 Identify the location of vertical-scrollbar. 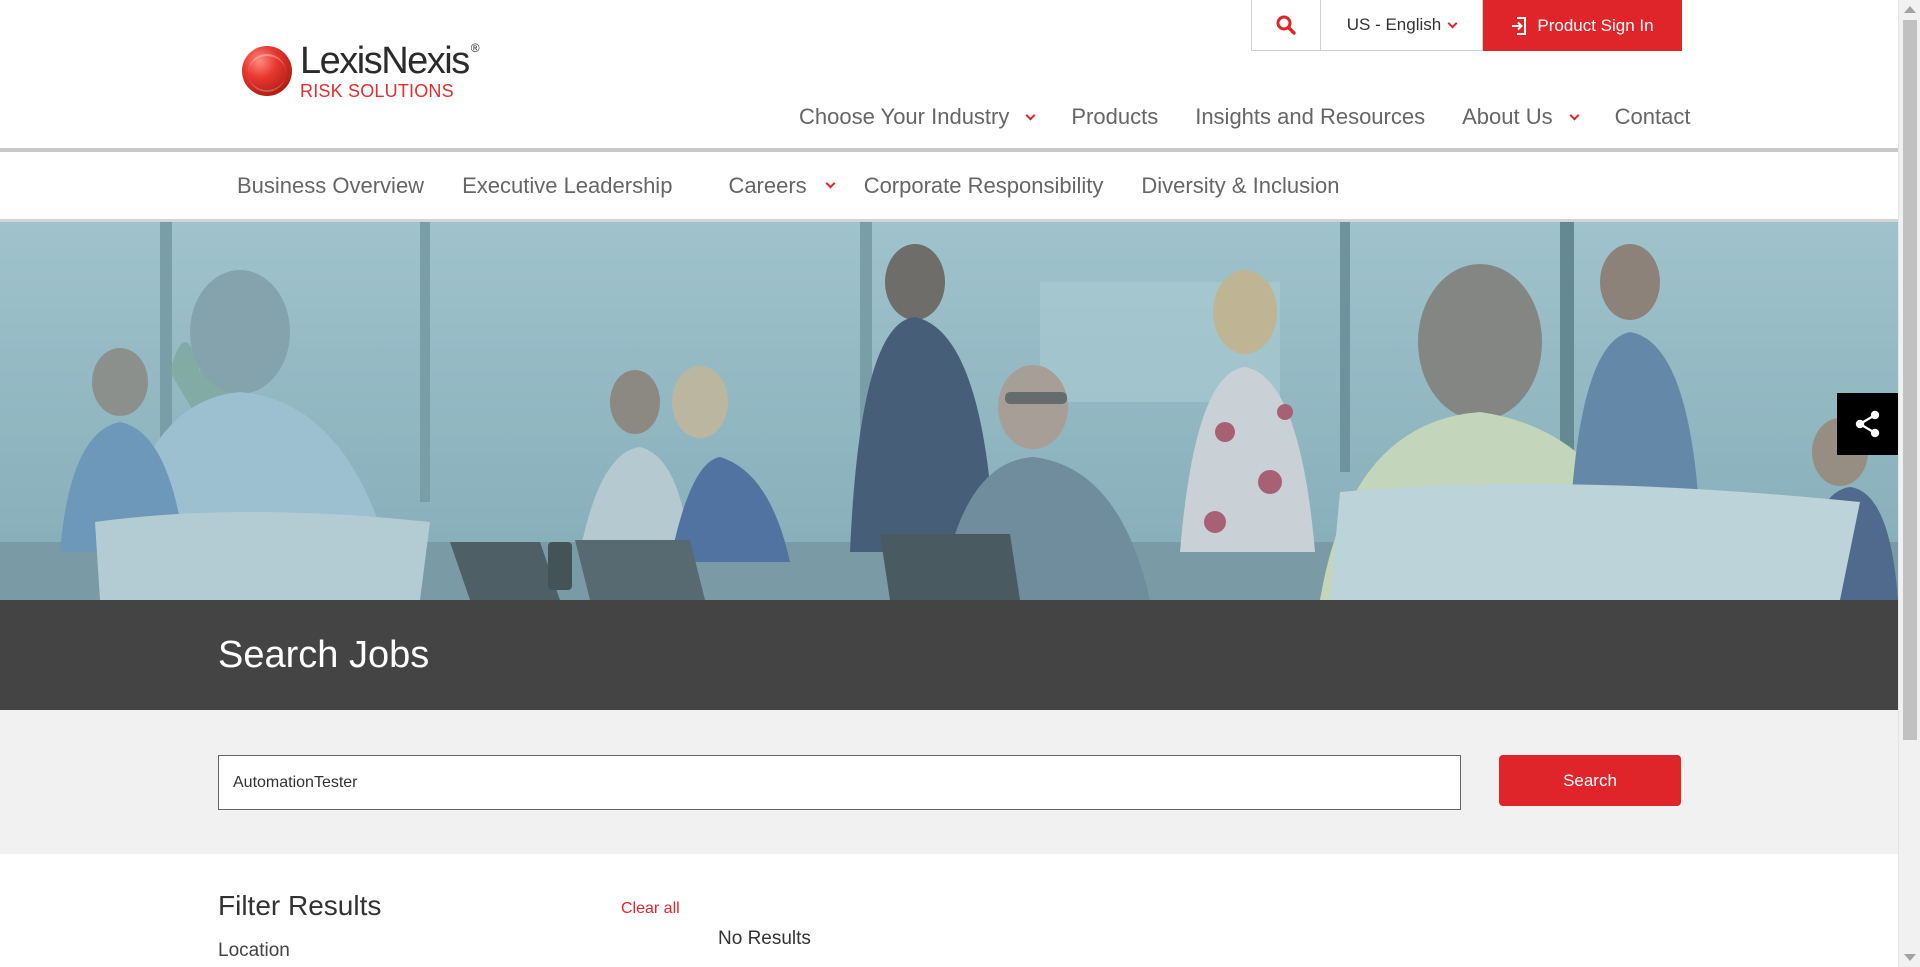
(1909, 483).